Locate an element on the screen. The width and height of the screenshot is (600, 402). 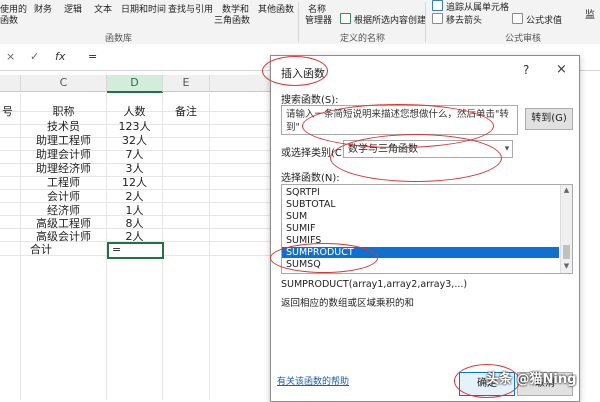
create-from-selection-label: 根据所选内容创建 is located at coordinates (390, 21).